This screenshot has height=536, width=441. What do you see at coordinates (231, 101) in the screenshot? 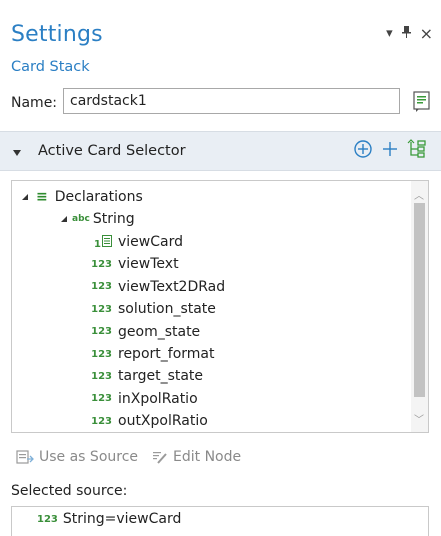
I see `name-input: cardstack1` at bounding box center [231, 101].